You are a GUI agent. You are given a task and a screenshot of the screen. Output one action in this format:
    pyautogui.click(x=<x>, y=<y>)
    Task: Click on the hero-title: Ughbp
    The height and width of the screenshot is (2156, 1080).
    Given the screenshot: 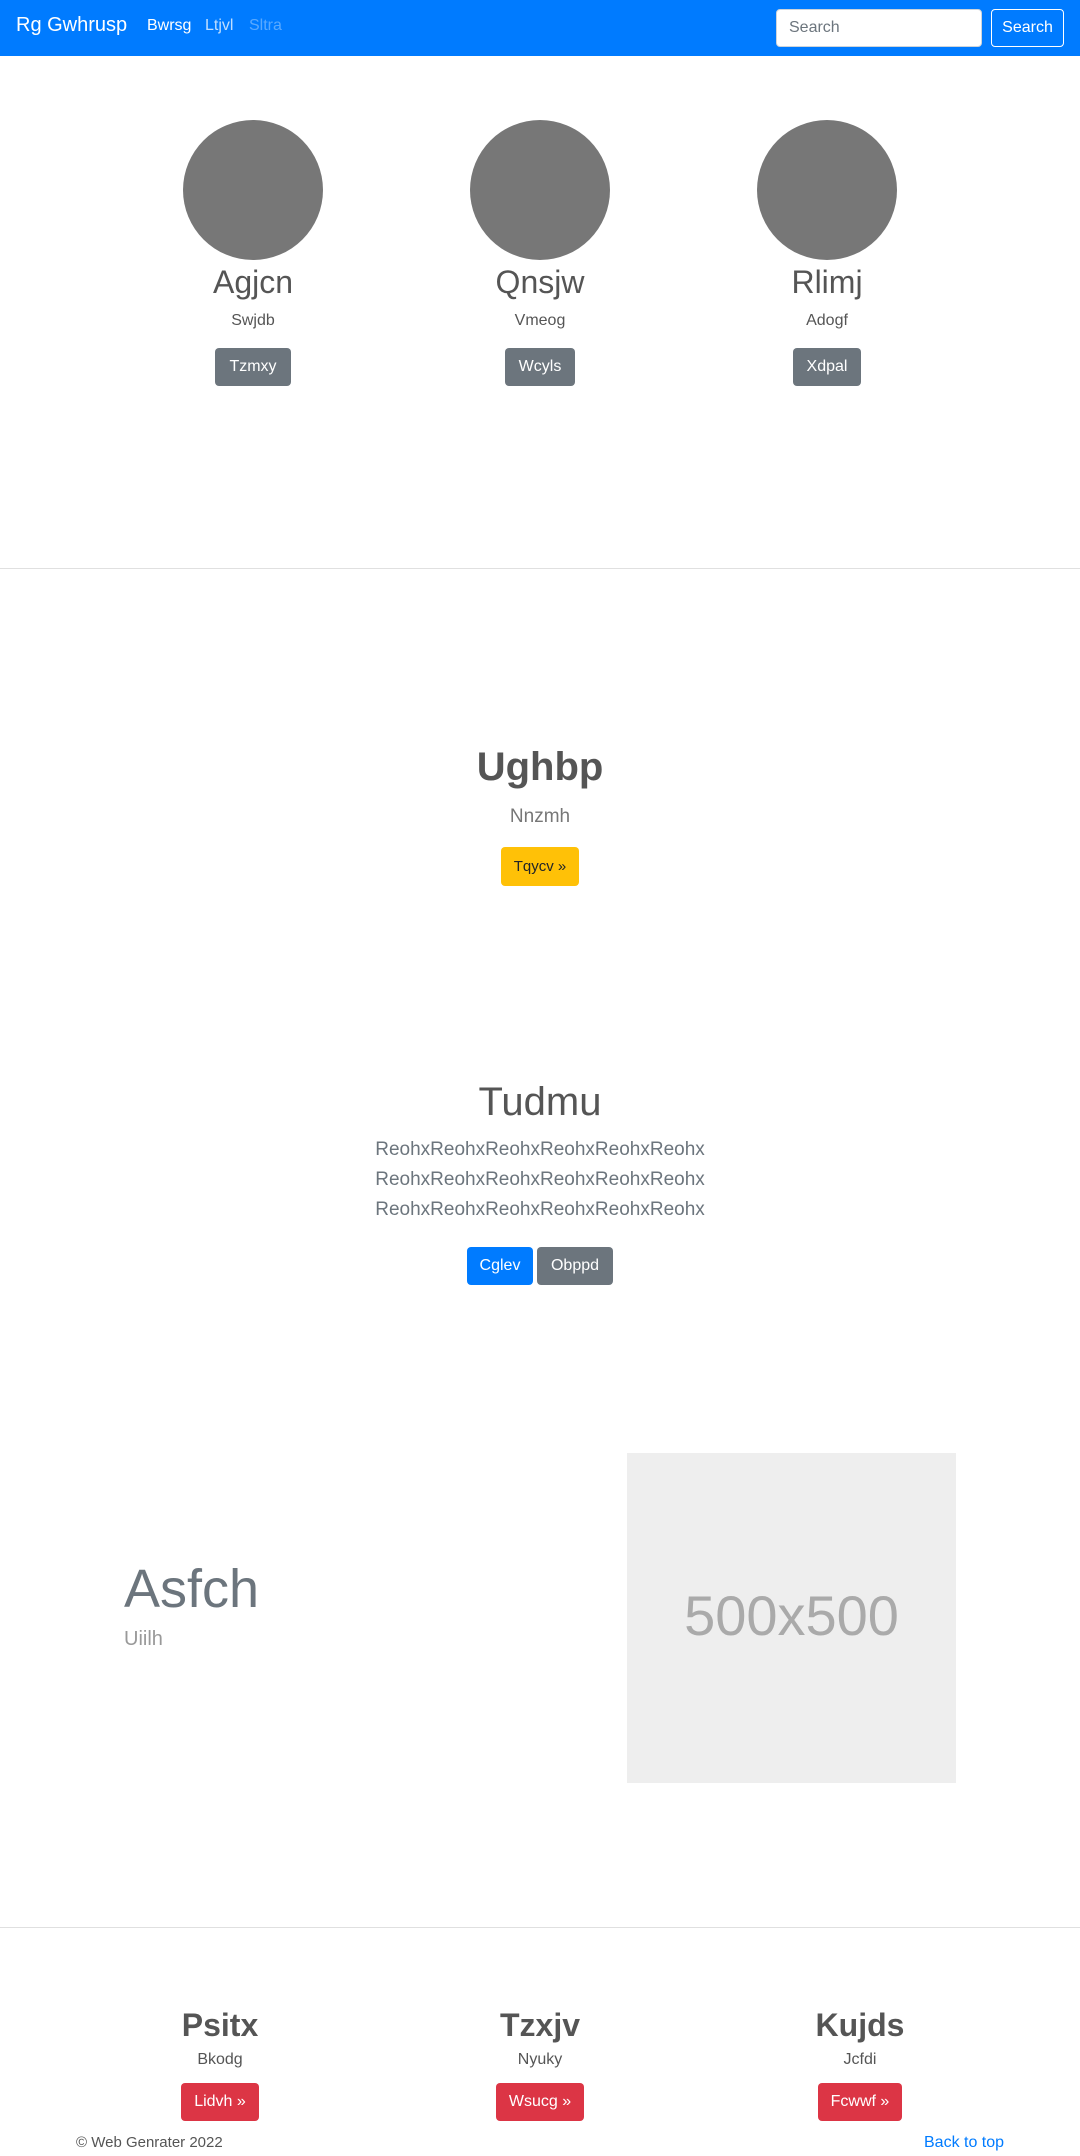 What is the action you would take?
    pyautogui.click(x=540, y=767)
    